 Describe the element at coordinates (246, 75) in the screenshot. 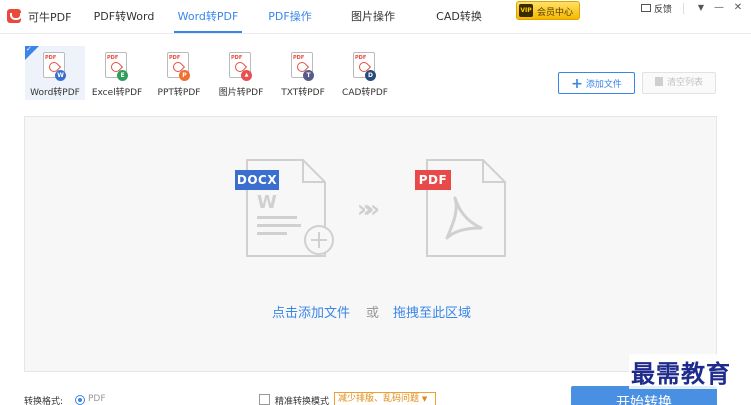

I see `image-badge-icon: ▲` at that location.